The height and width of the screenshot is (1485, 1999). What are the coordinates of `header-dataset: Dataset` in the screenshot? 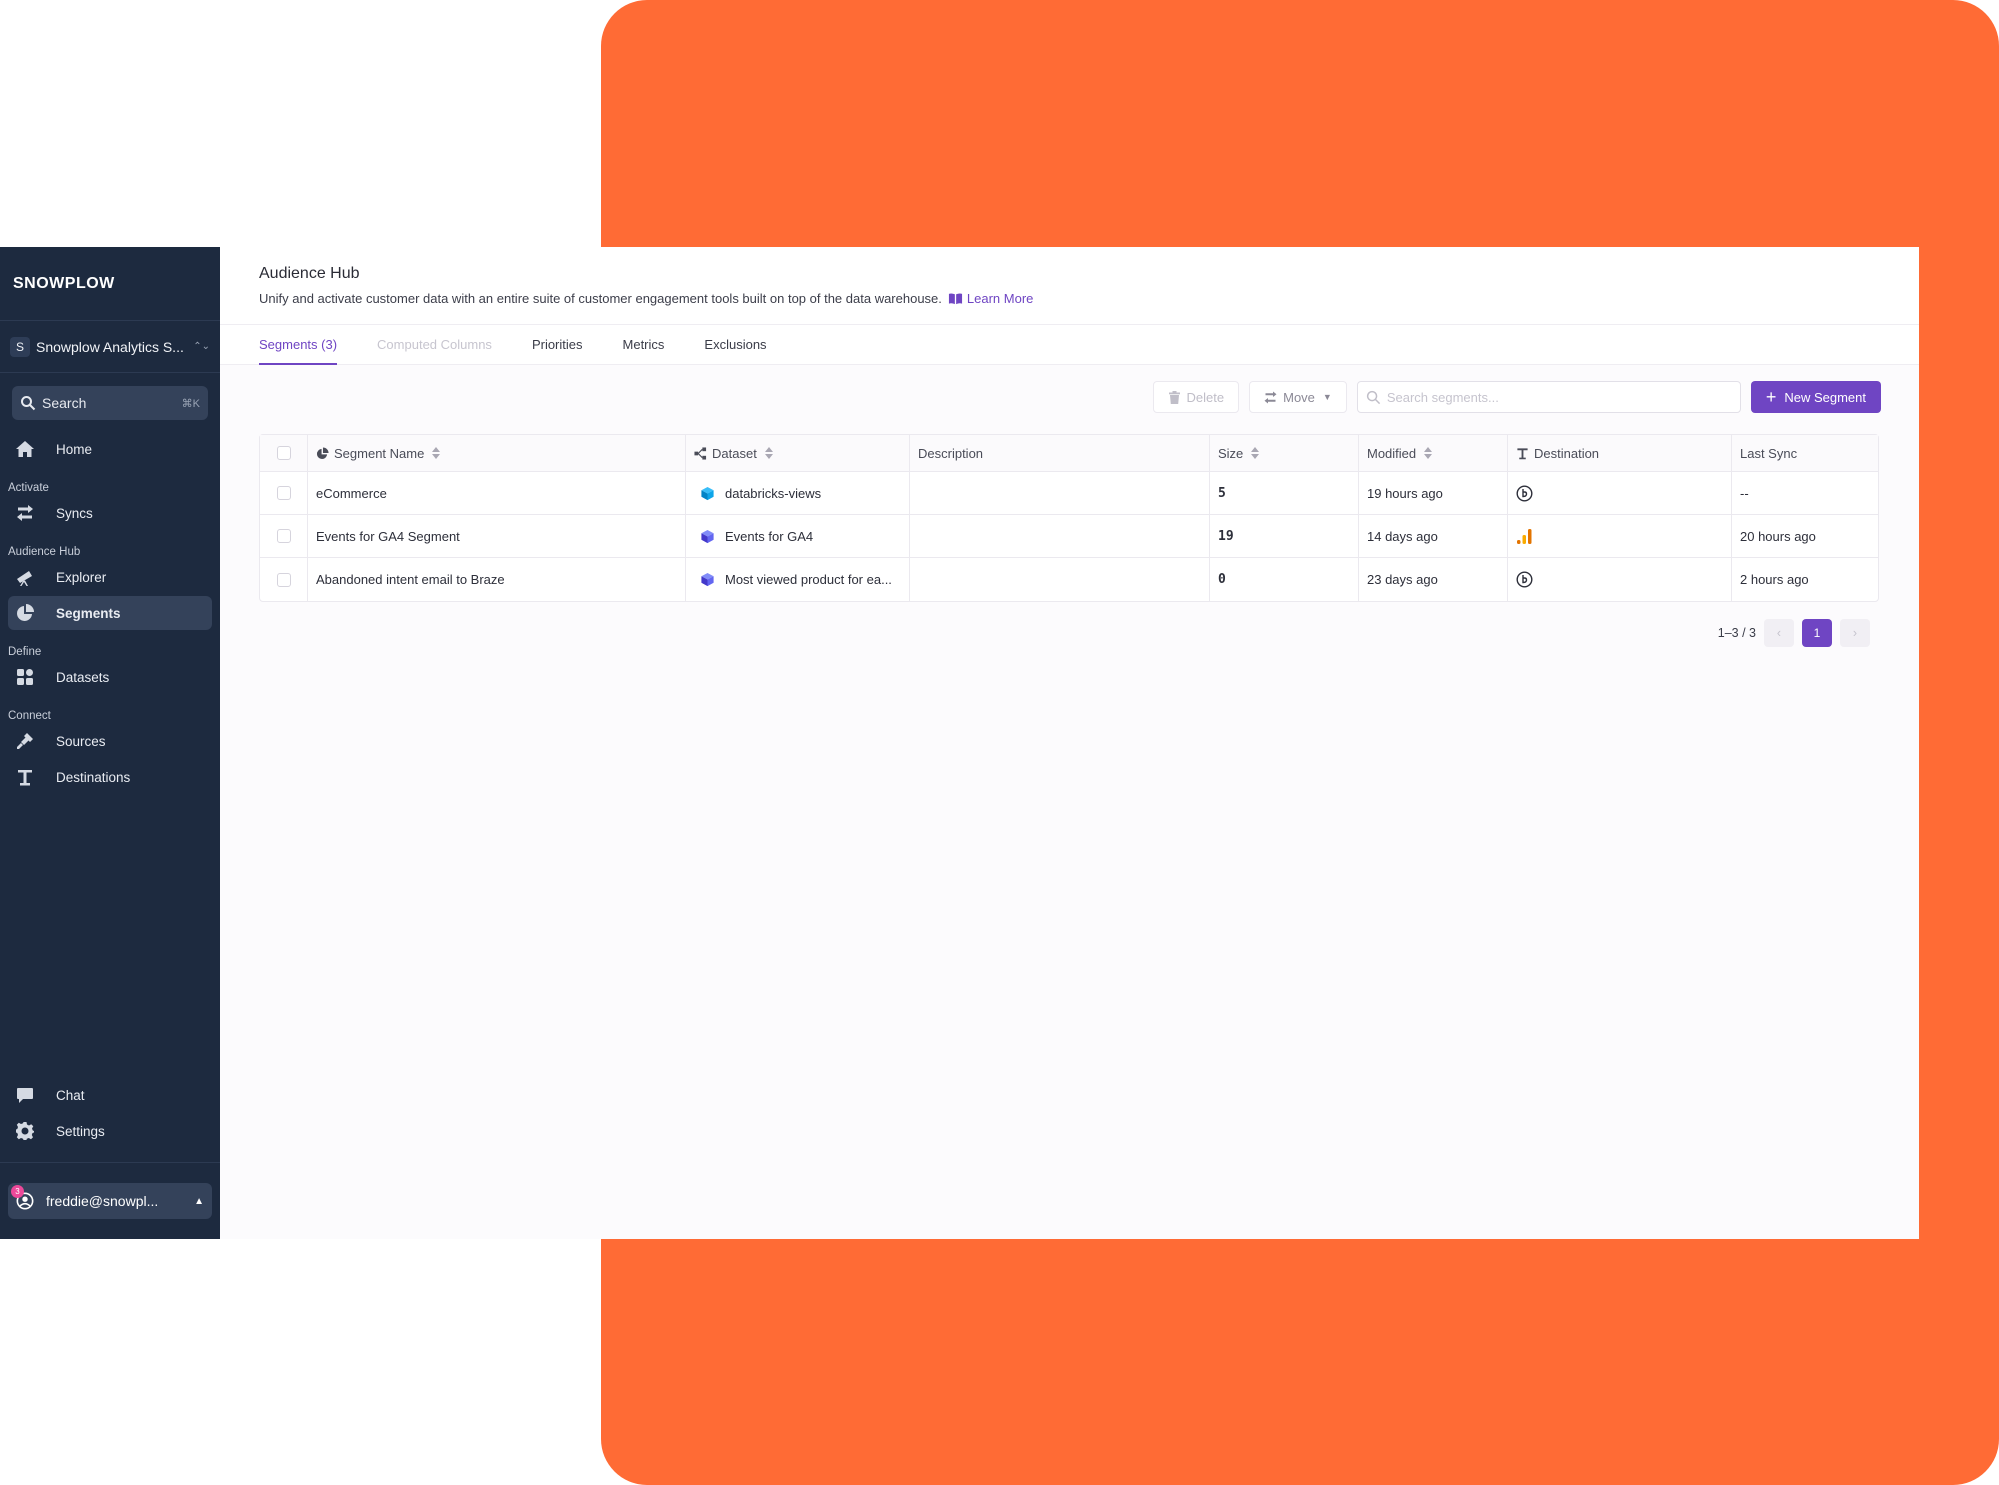 It's located at (798, 453).